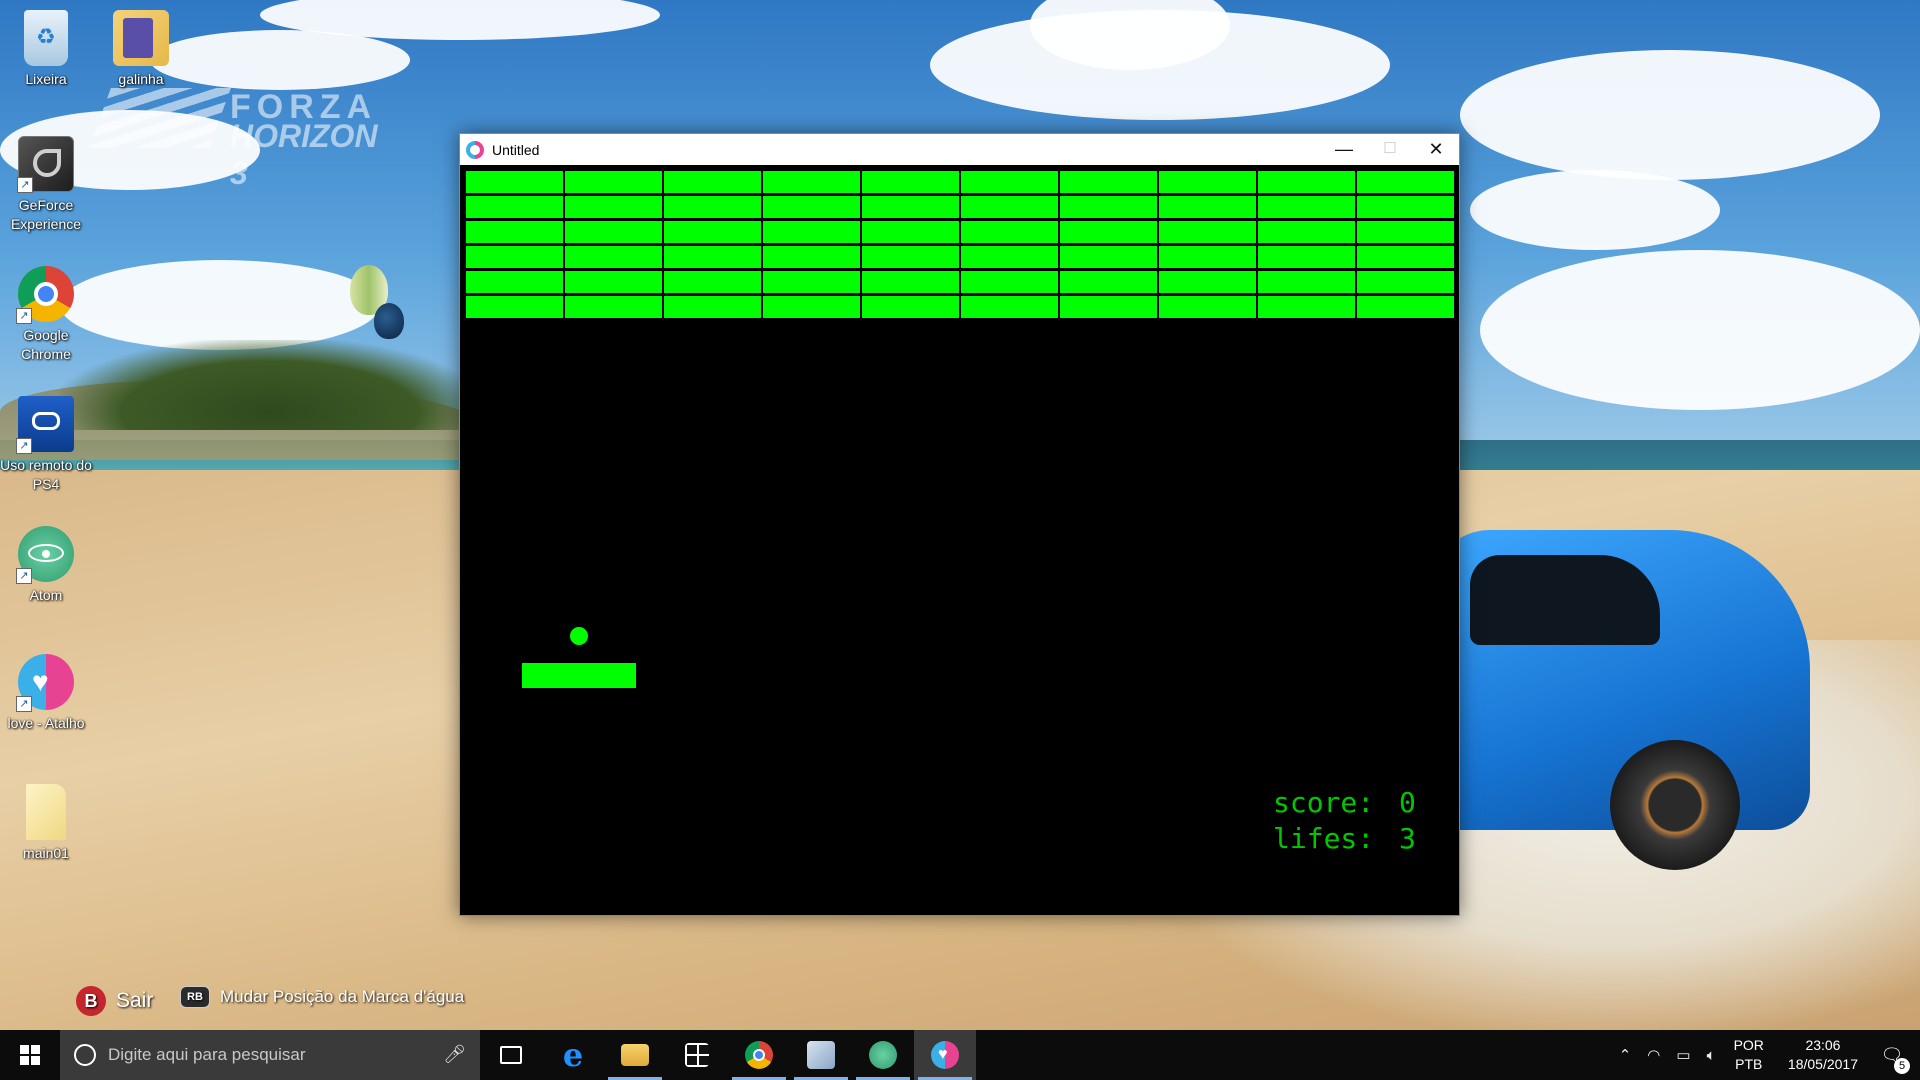  What do you see at coordinates (1324, 838) in the screenshot?
I see `lifes-label: lifes:` at bounding box center [1324, 838].